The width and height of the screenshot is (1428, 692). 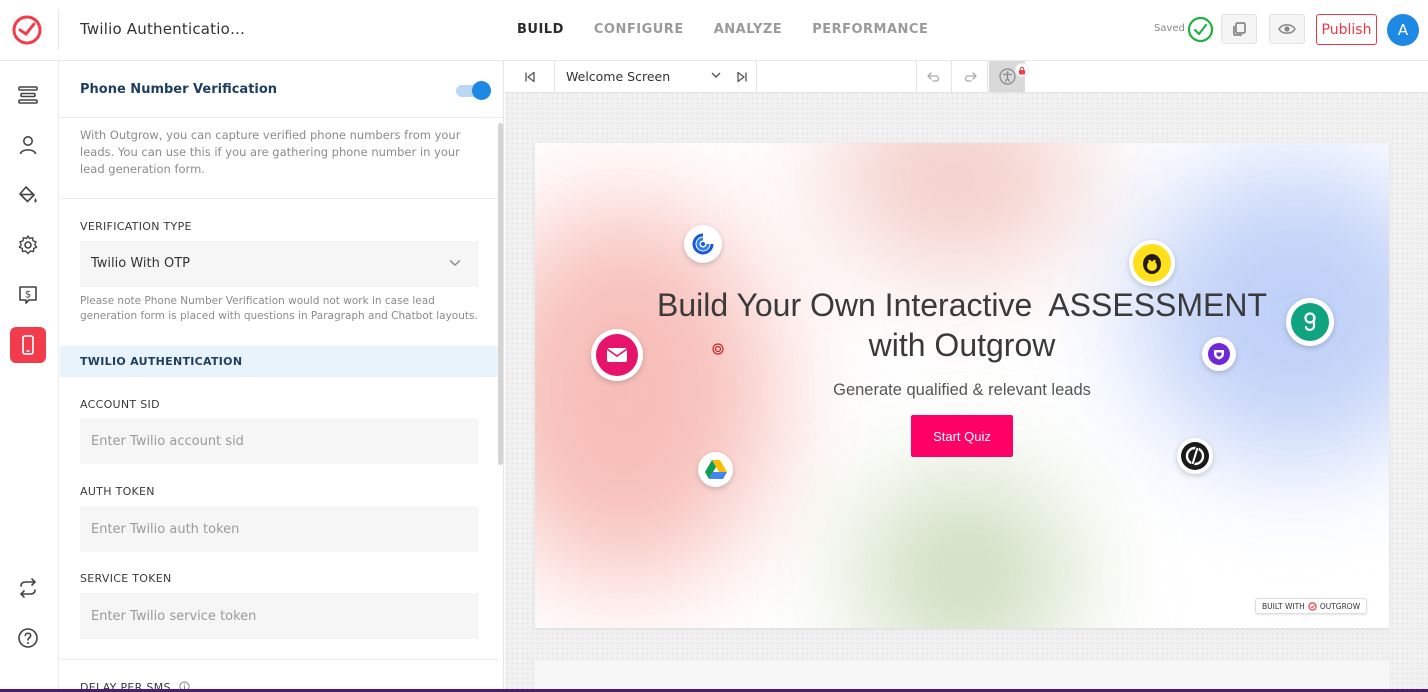 I want to click on undo-button, so click(x=934, y=77).